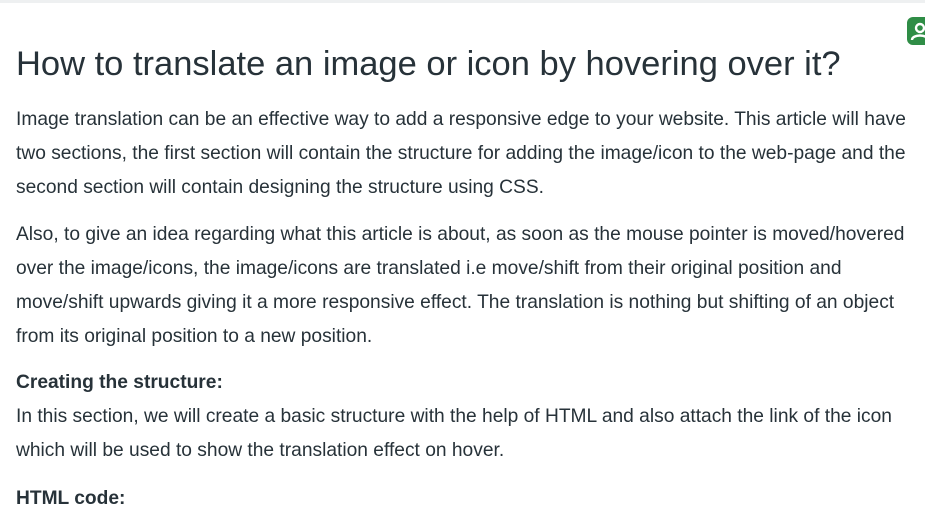 Image resolution: width=925 pixels, height=520 pixels. Describe the element at coordinates (71, 498) in the screenshot. I see `section-heading-html-code: HTML code:` at that location.